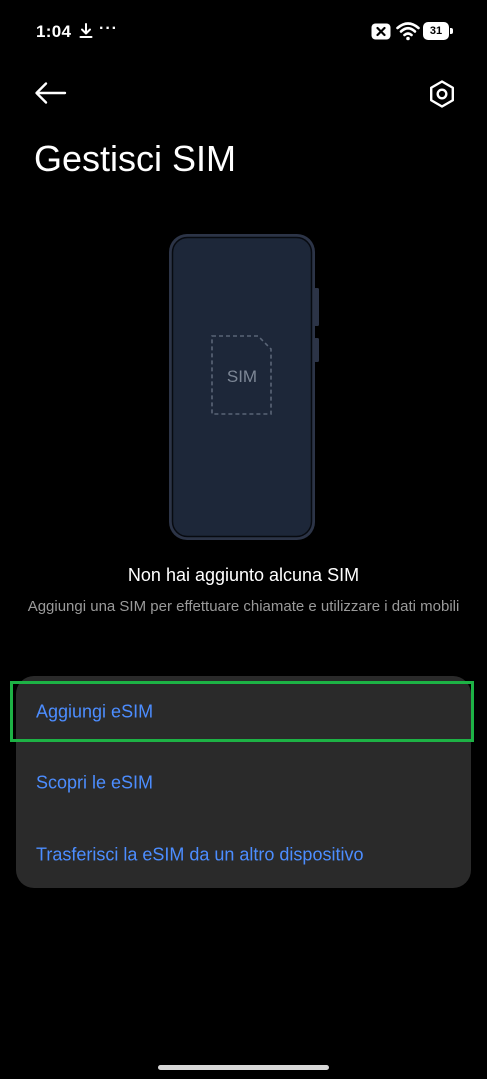 The height and width of the screenshot is (1079, 487). I want to click on page-title: Gestisci SIM, so click(135, 158).